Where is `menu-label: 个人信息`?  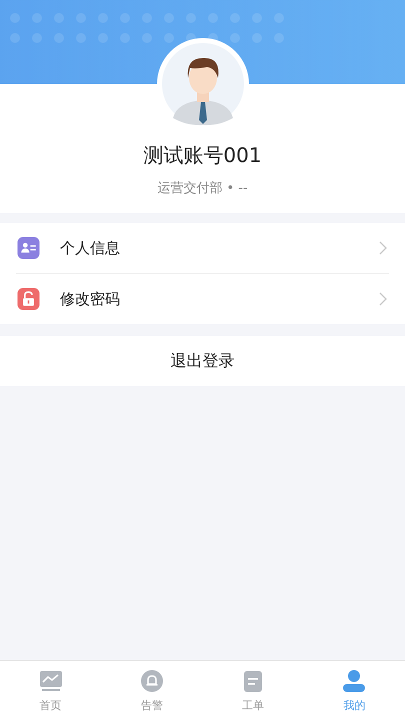 menu-label: 个人信息 is located at coordinates (90, 248).